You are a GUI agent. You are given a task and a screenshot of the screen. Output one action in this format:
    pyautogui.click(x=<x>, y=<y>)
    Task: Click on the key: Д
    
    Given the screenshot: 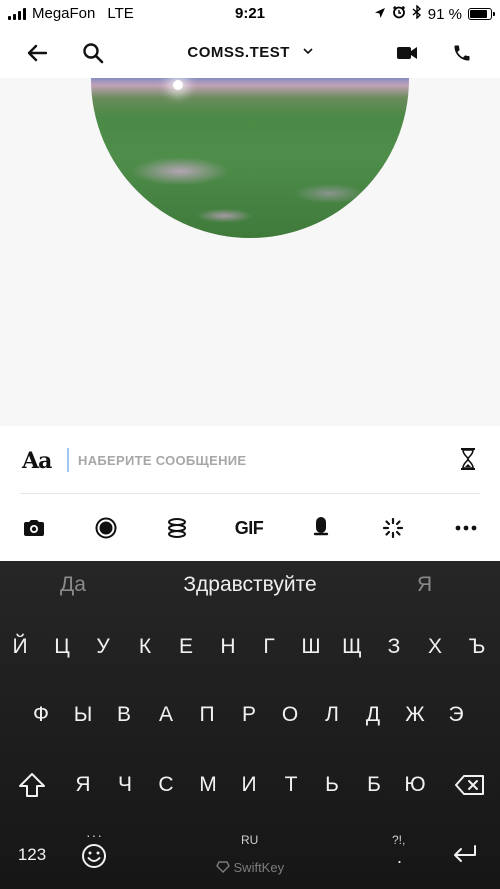 What is the action you would take?
    pyautogui.click(x=373, y=715)
    